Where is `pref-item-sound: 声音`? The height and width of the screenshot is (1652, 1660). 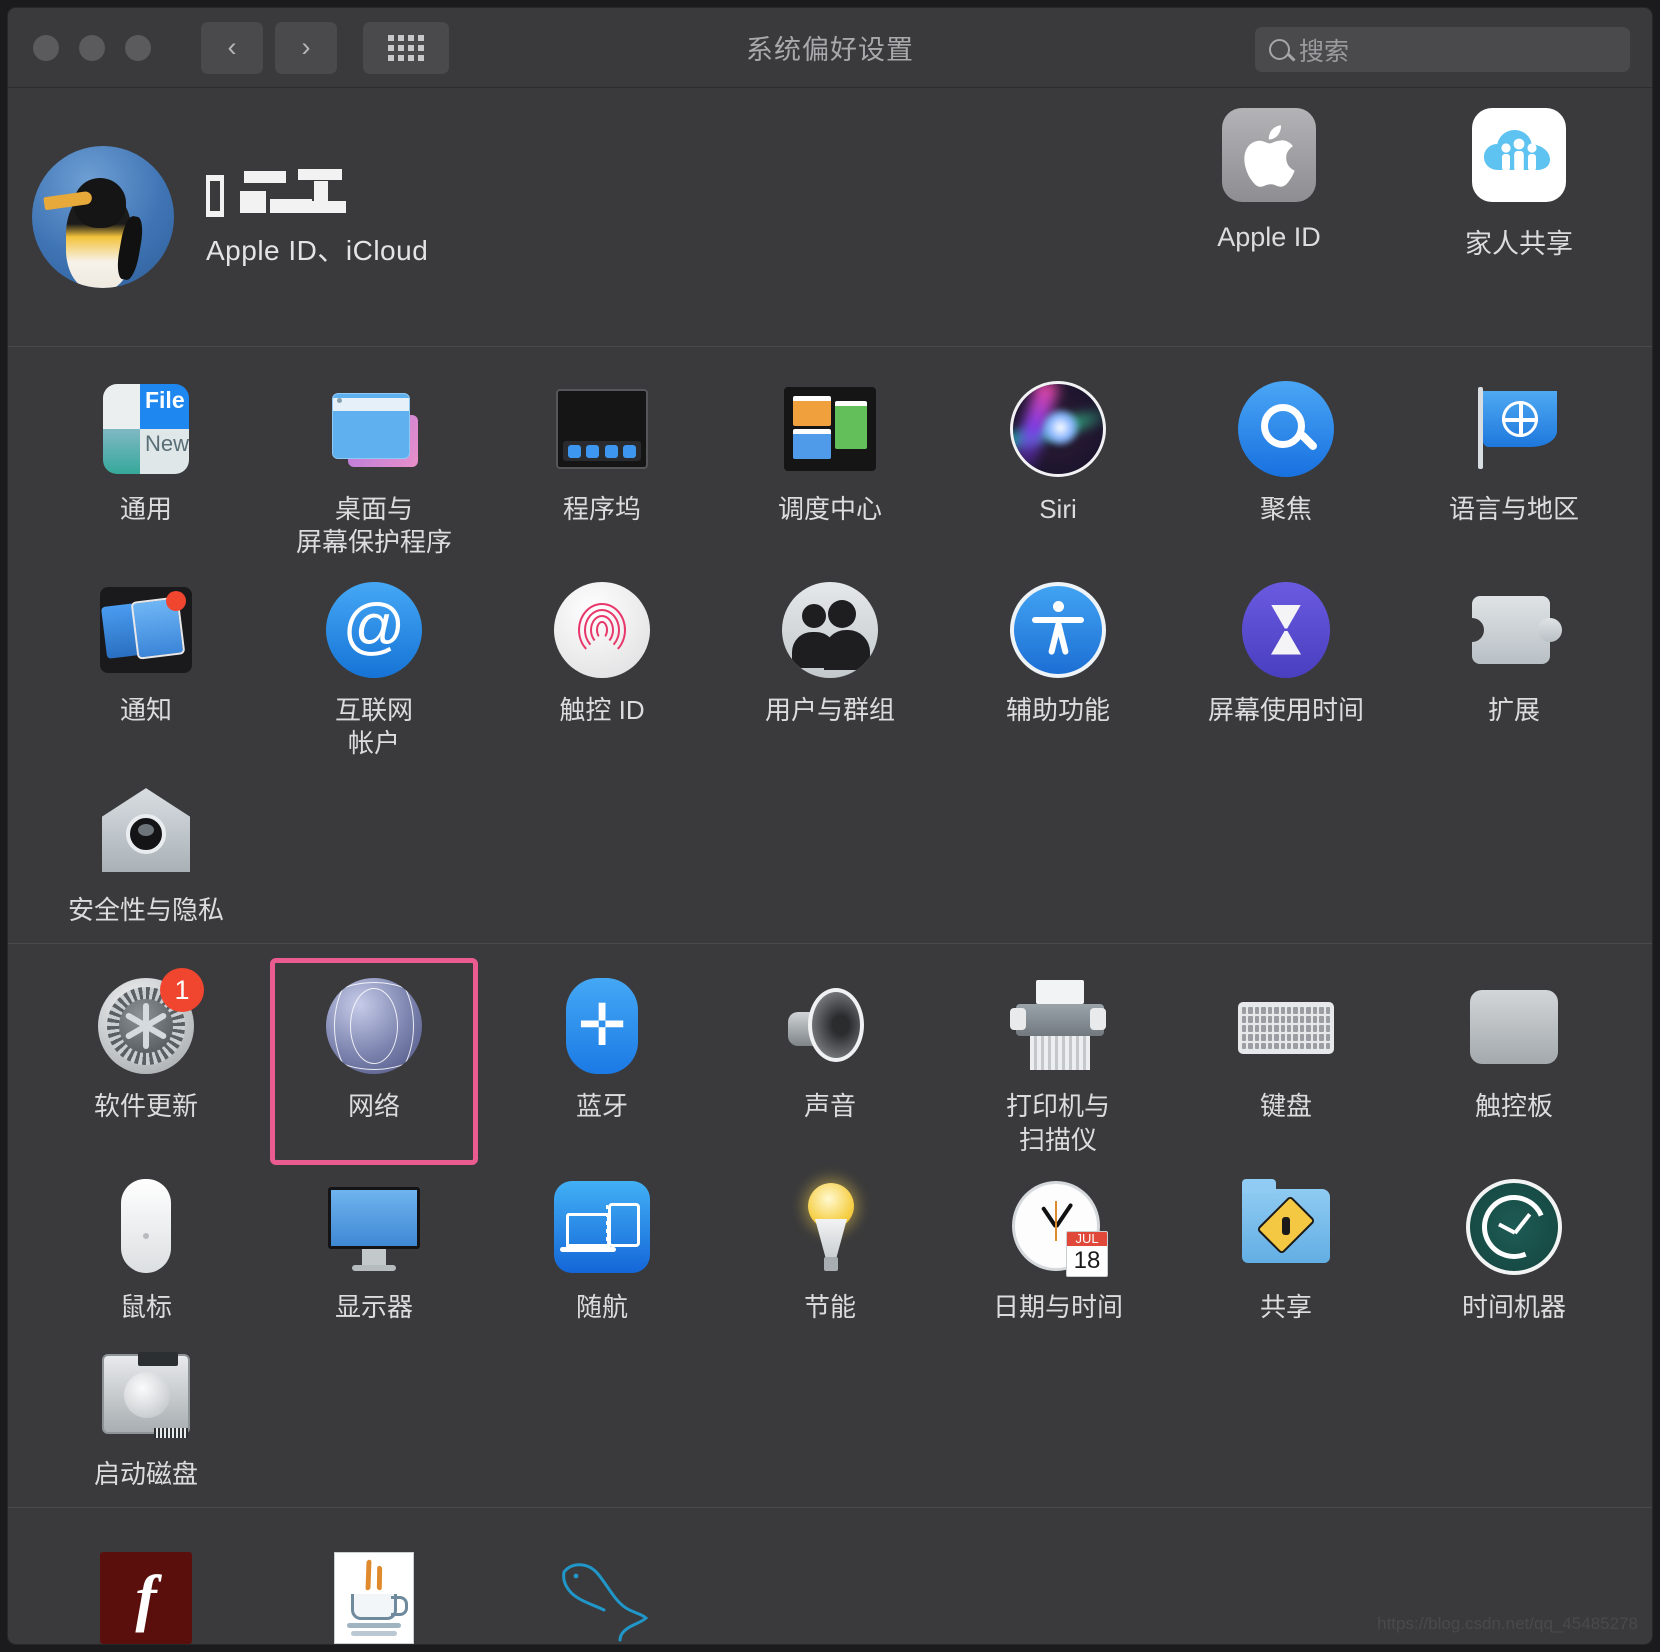 pref-item-sound: 声音 is located at coordinates (830, 1062).